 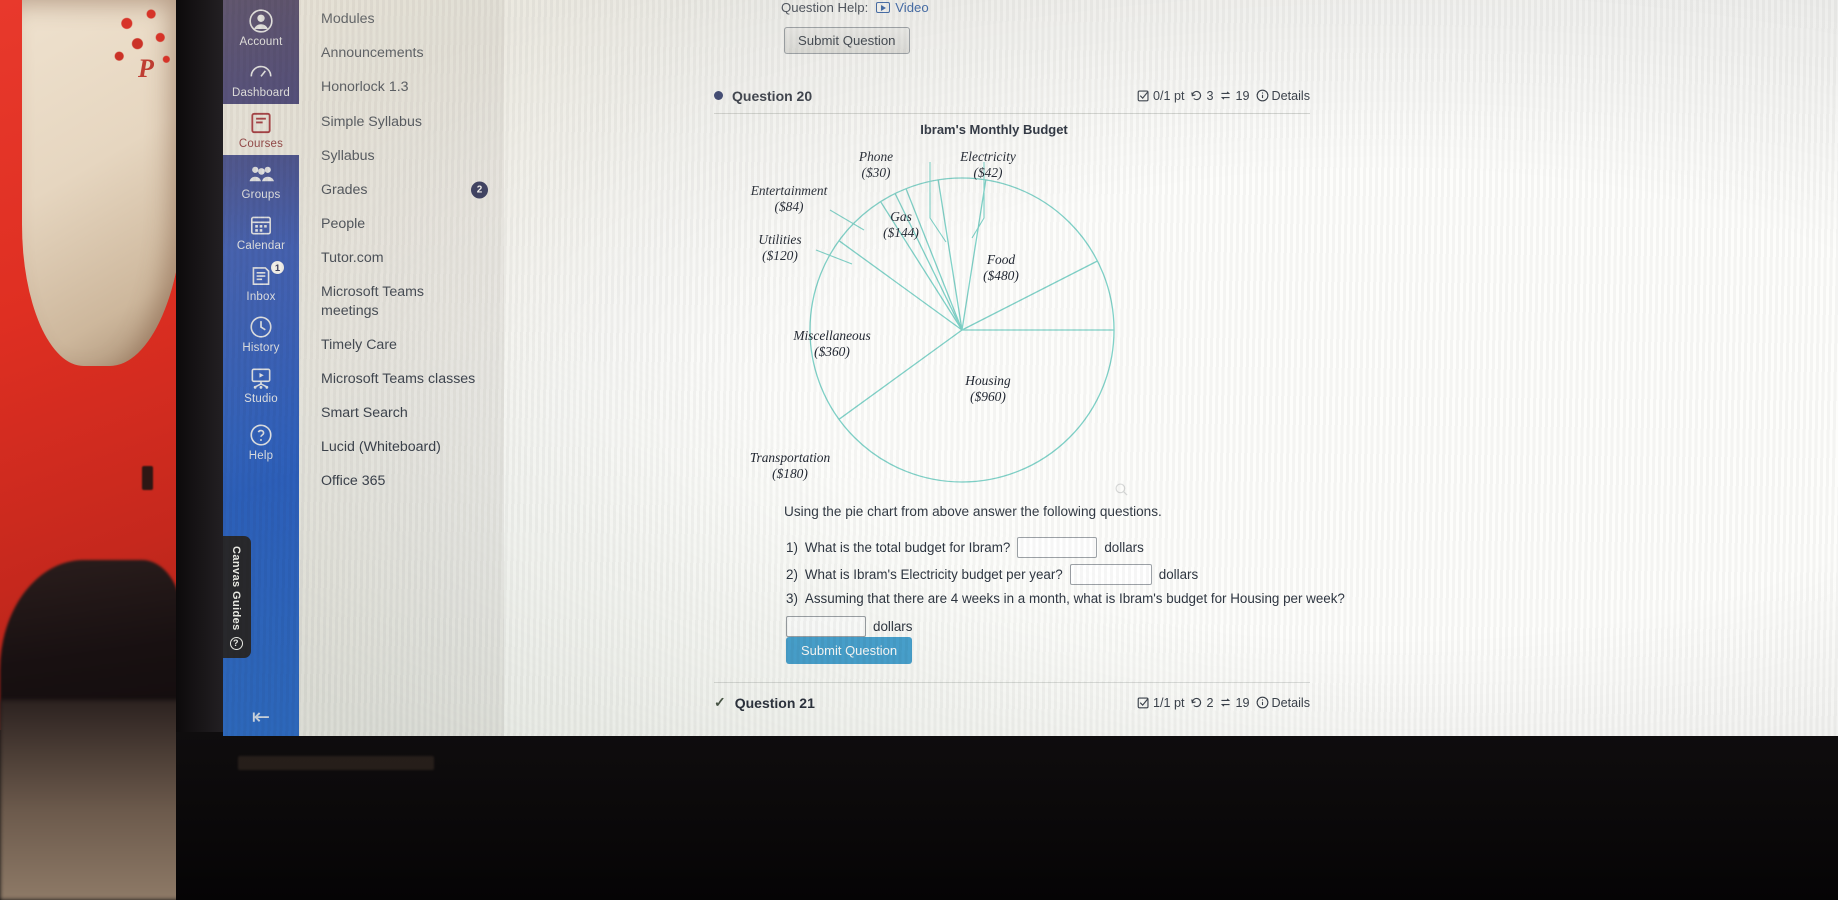 What do you see at coordinates (261, 441) in the screenshot?
I see `gnav-item-help: Help` at bounding box center [261, 441].